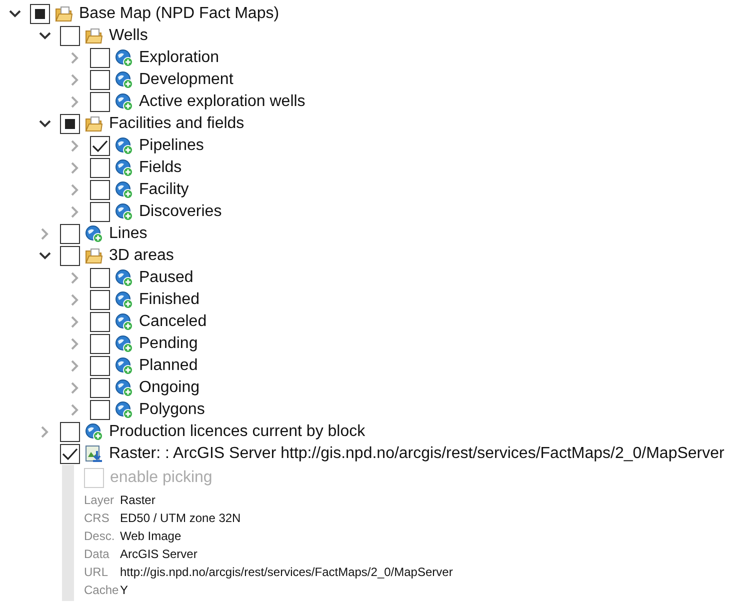  What do you see at coordinates (237, 432) in the screenshot?
I see `tree-item-label: Production licences current by block` at bounding box center [237, 432].